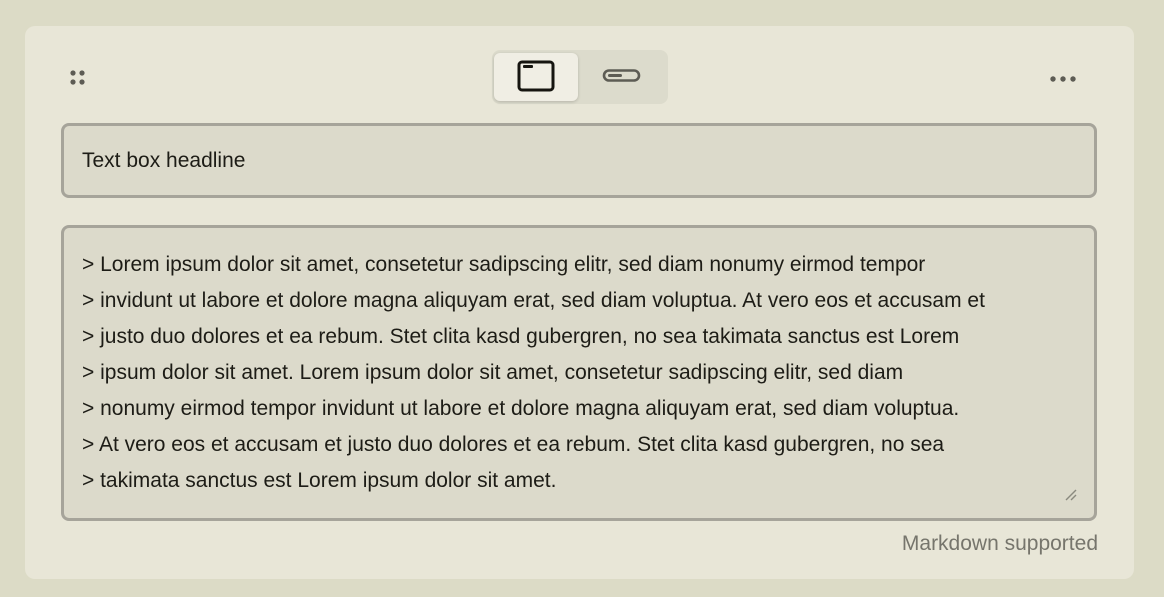  I want to click on card-view-button, so click(536, 77).